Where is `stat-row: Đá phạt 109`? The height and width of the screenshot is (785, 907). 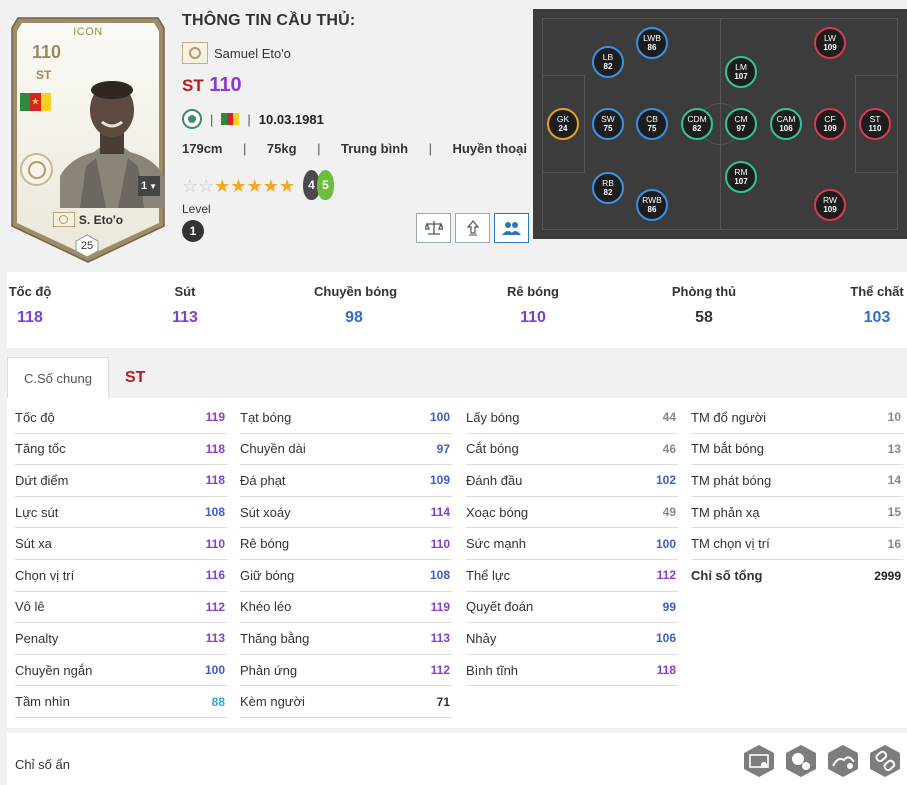
stat-row: Đá phạt 109 is located at coordinates (346, 481).